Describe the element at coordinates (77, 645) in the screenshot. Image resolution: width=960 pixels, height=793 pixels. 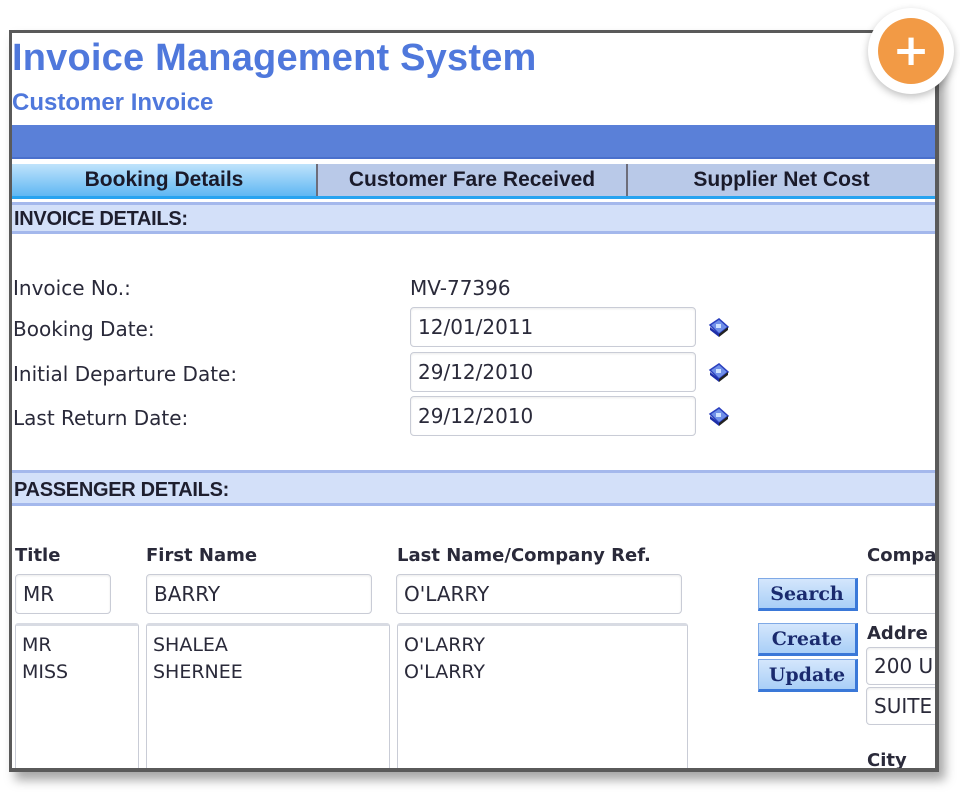
I see `list-item: MR` at that location.